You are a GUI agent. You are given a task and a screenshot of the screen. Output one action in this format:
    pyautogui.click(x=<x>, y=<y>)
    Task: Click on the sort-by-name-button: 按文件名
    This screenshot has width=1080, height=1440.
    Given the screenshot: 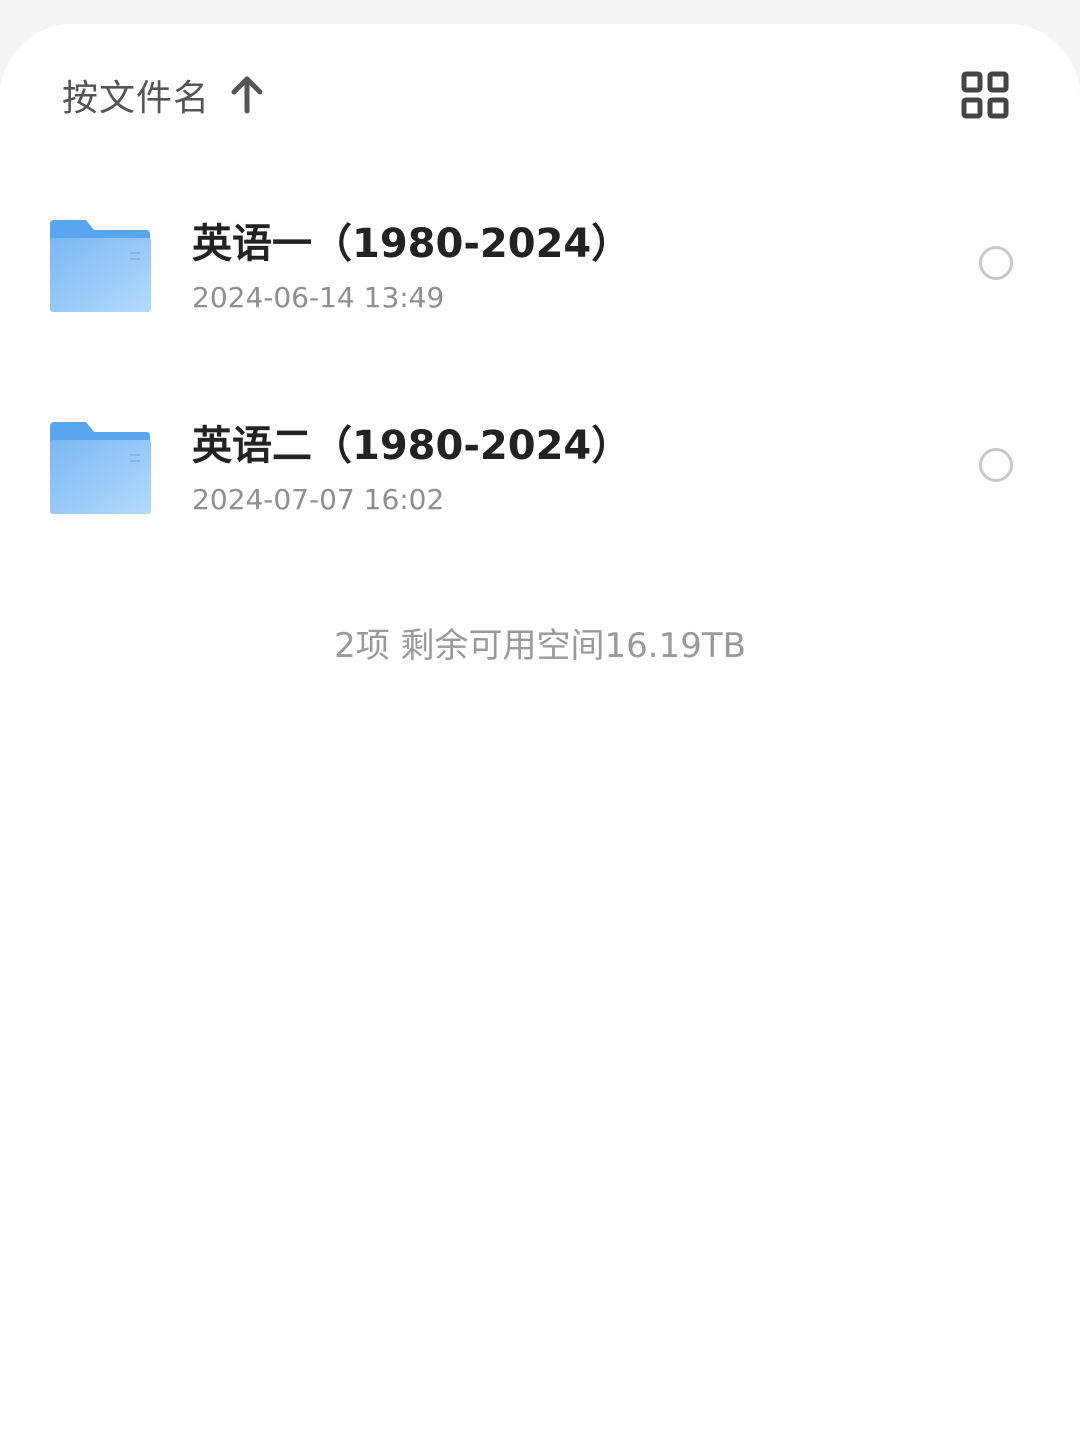 What is the action you would take?
    pyautogui.click(x=163, y=95)
    